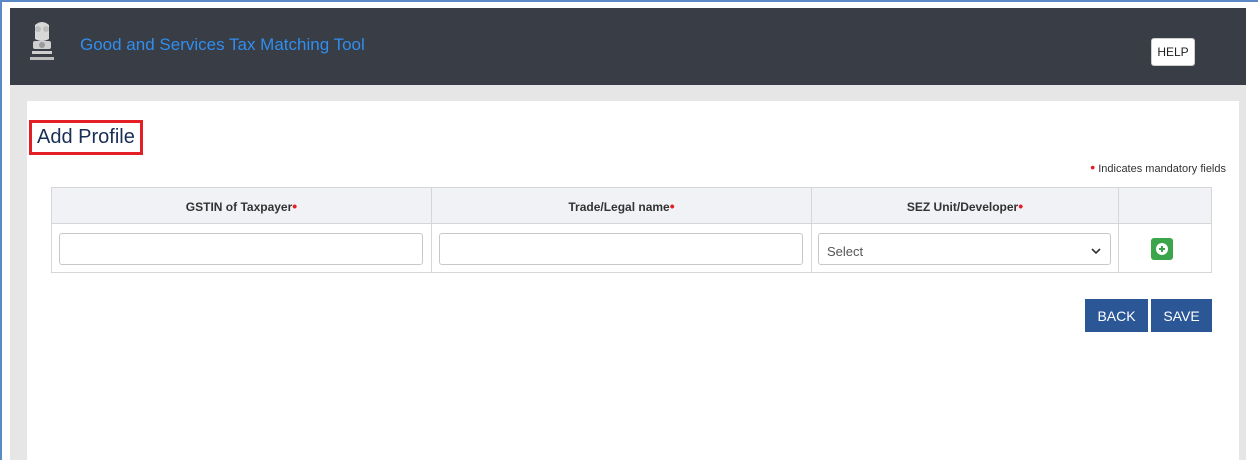  I want to click on column-header-gstin: GSTIN of Taxpayer•, so click(242, 206).